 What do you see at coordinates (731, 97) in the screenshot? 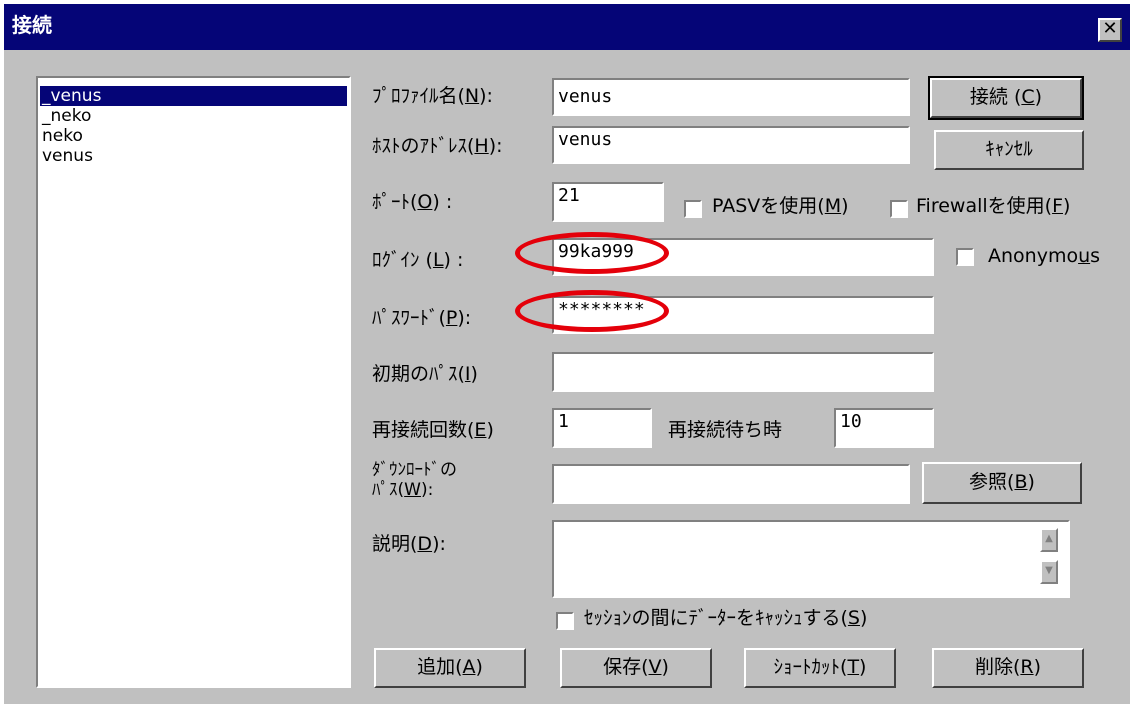
I see `profile-name-input: venus` at bounding box center [731, 97].